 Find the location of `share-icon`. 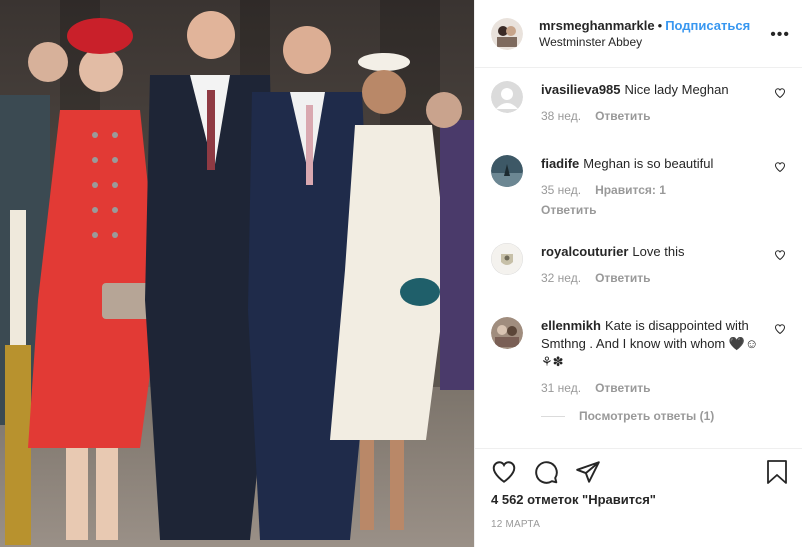

share-icon is located at coordinates (588, 472).